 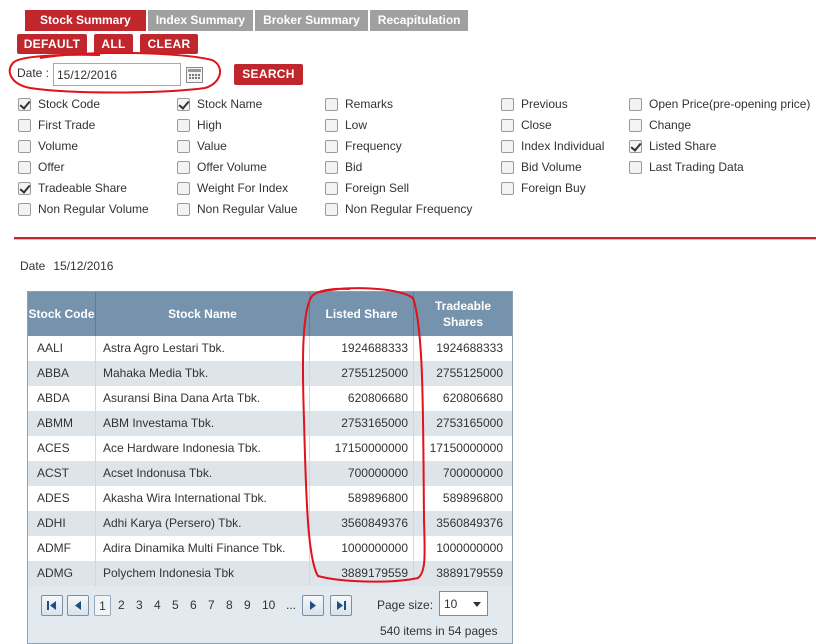 What do you see at coordinates (463, 603) in the screenshot?
I see `page-size-select: 10` at bounding box center [463, 603].